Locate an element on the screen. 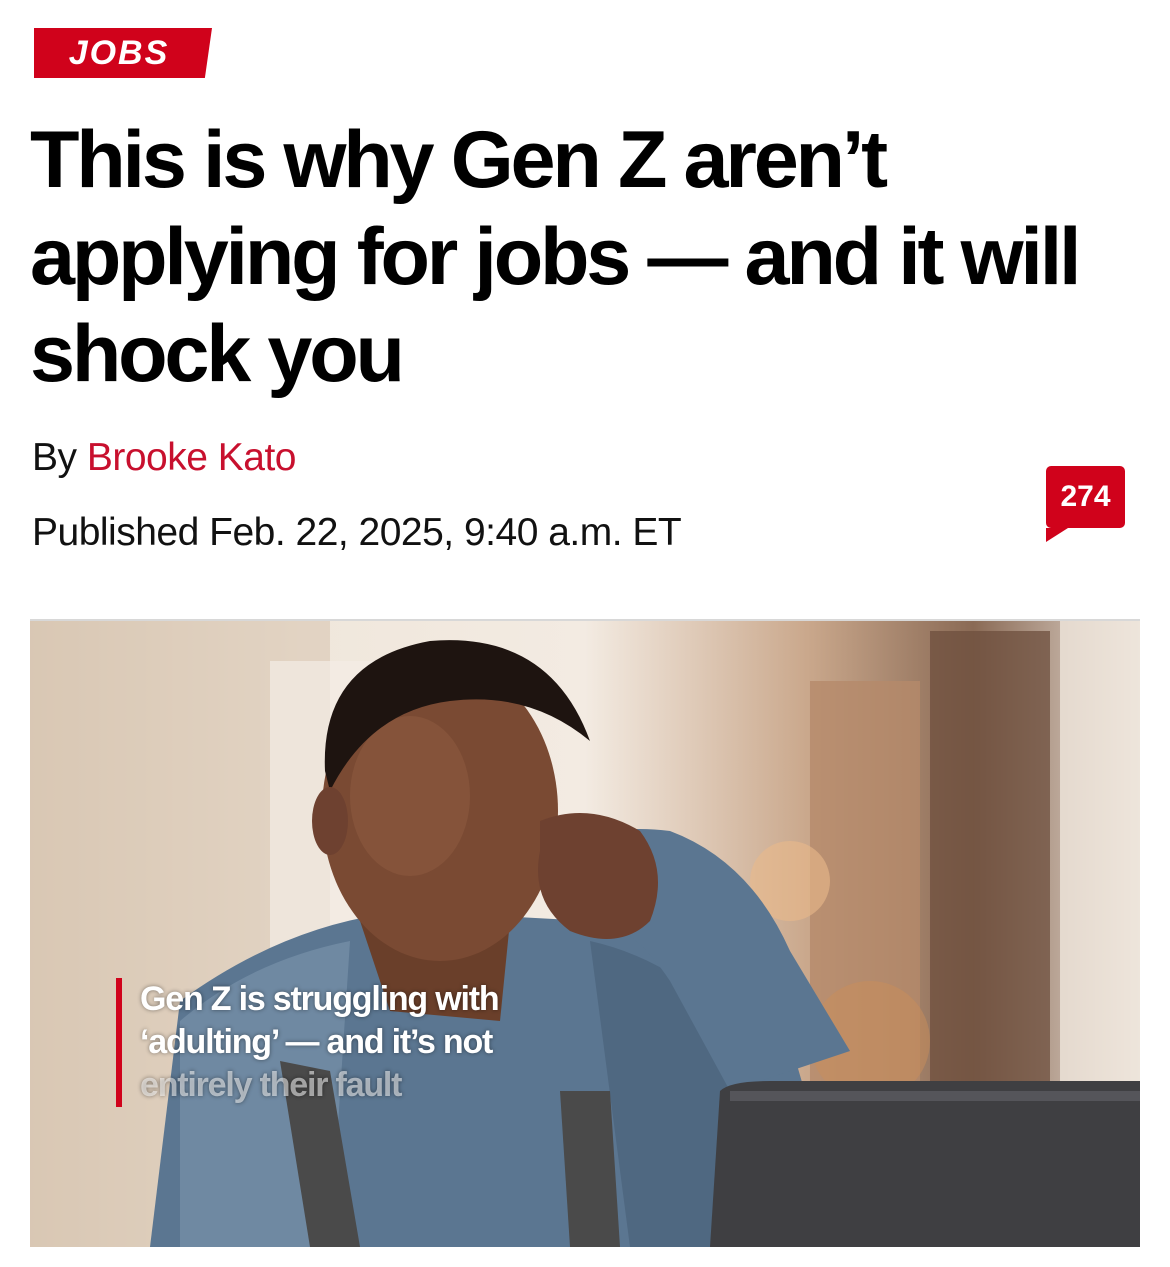 The image size is (1170, 1267). comment-count: 274 is located at coordinates (1085, 496).